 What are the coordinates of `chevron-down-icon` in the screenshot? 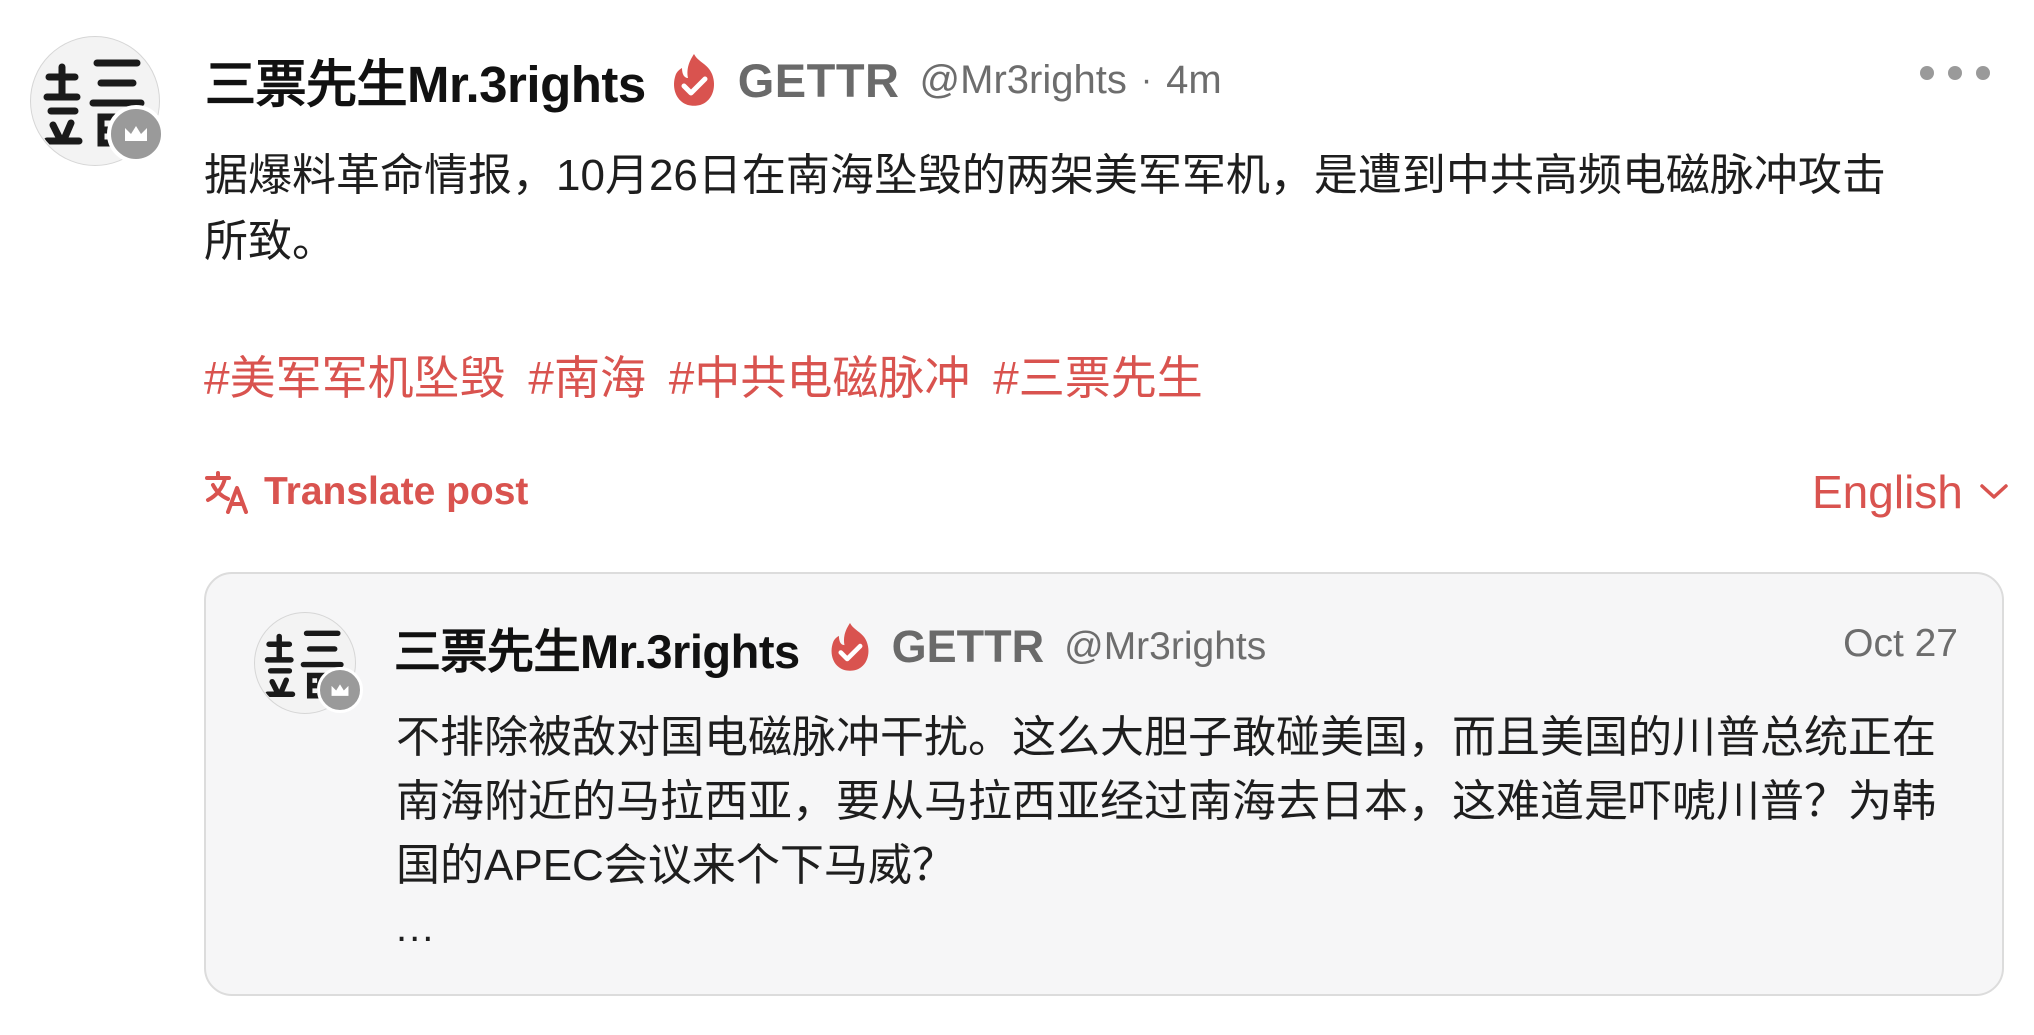 It's located at (1994, 491).